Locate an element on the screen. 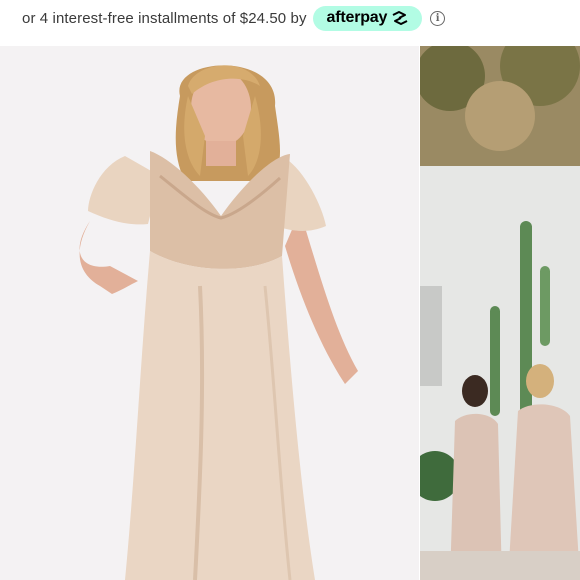  info-icon: i is located at coordinates (438, 18).